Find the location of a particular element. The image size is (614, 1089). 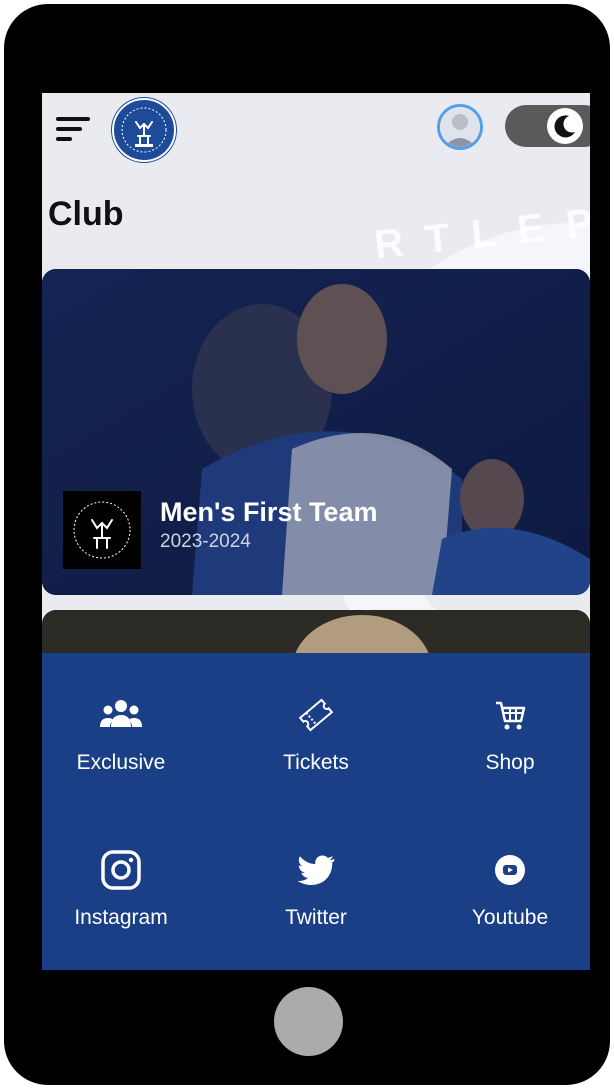

ticket-icon is located at coordinates (316, 715).